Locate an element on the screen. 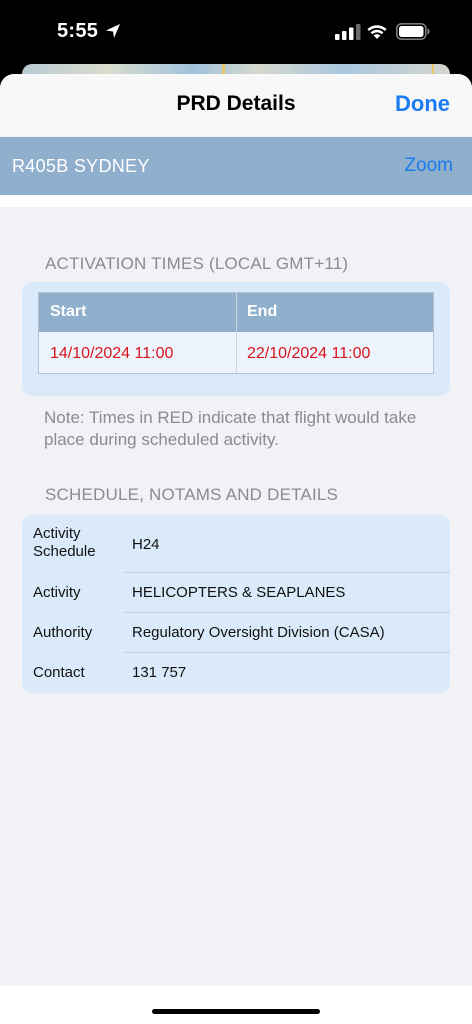 The image size is (472, 1024). status-time: 5:55 is located at coordinates (78, 31).